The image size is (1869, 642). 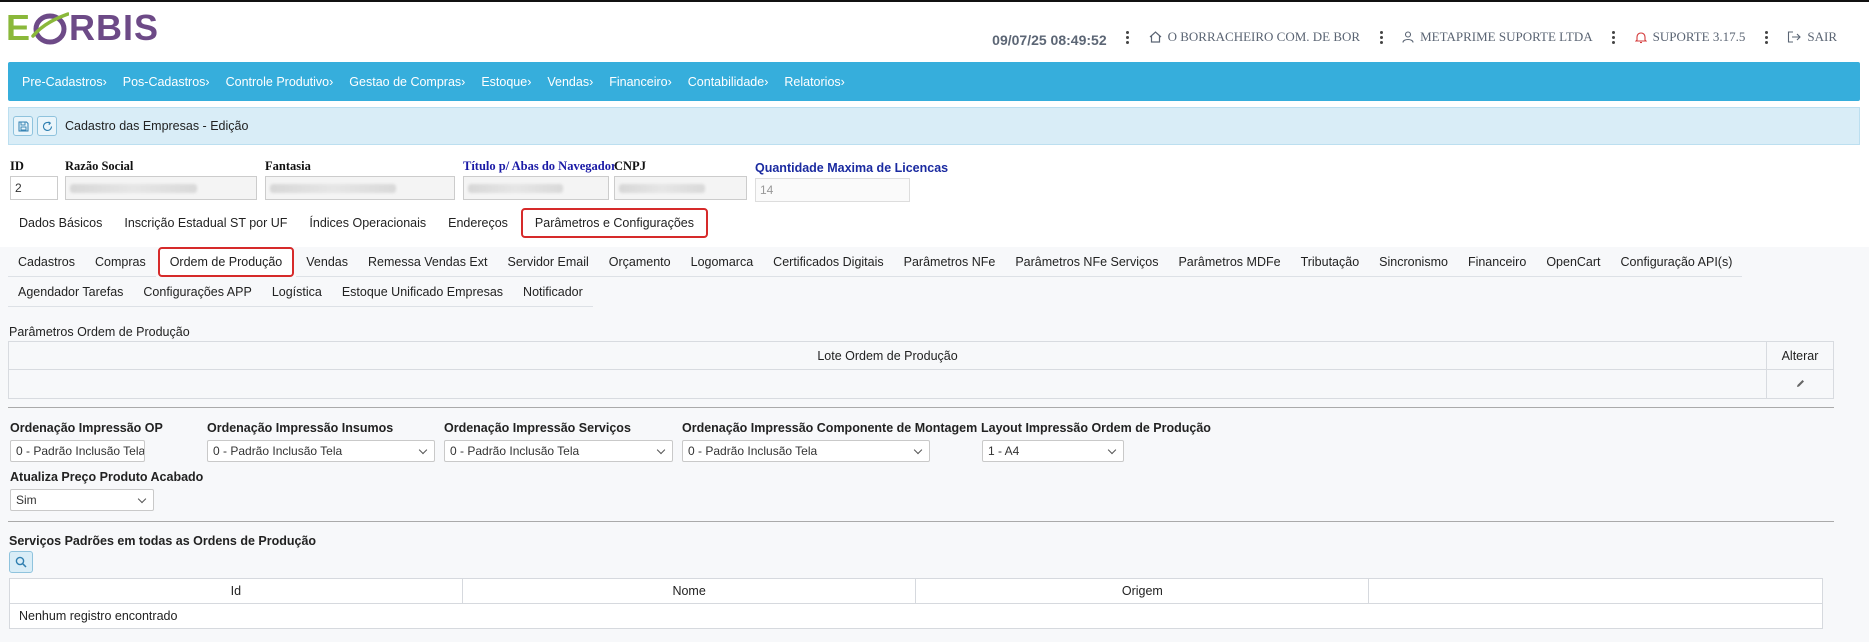 What do you see at coordinates (1155, 37) in the screenshot?
I see `home-icon` at bounding box center [1155, 37].